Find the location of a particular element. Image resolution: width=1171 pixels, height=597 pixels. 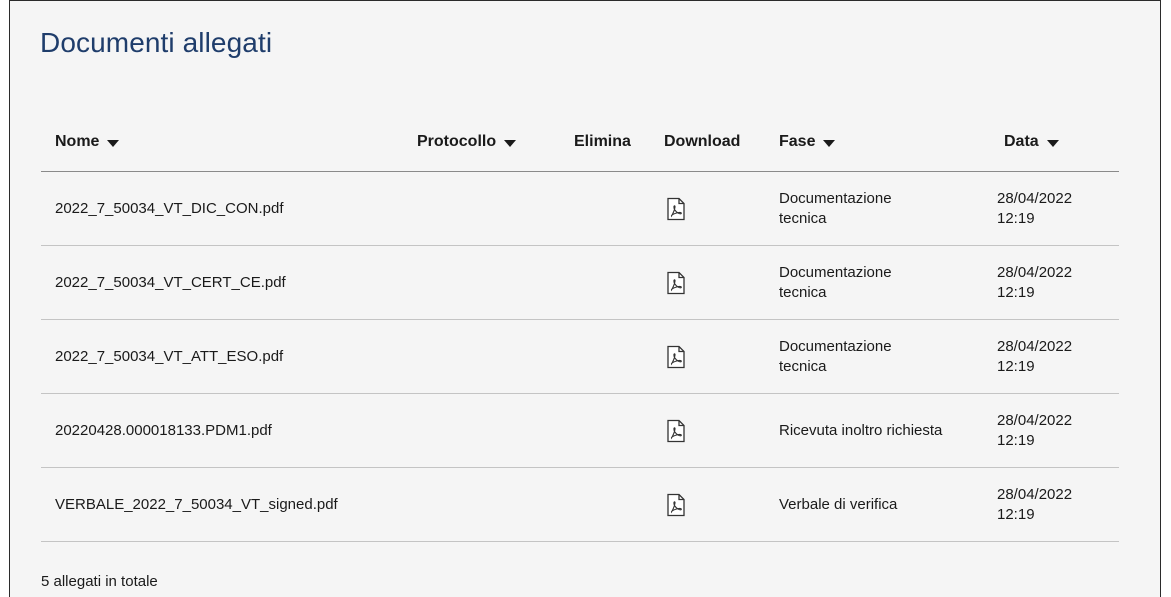

fase-text: Verbale di verifica is located at coordinates (838, 504).